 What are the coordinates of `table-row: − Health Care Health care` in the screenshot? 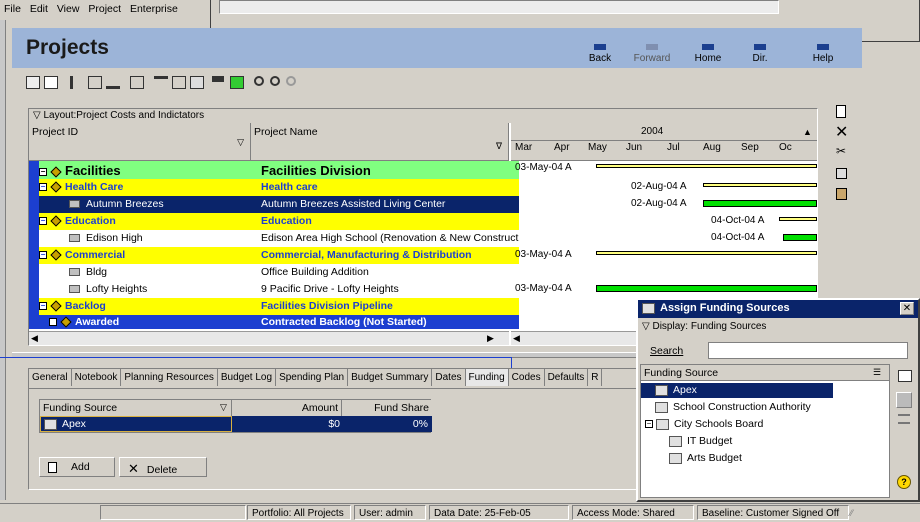 It's located at (279, 187).